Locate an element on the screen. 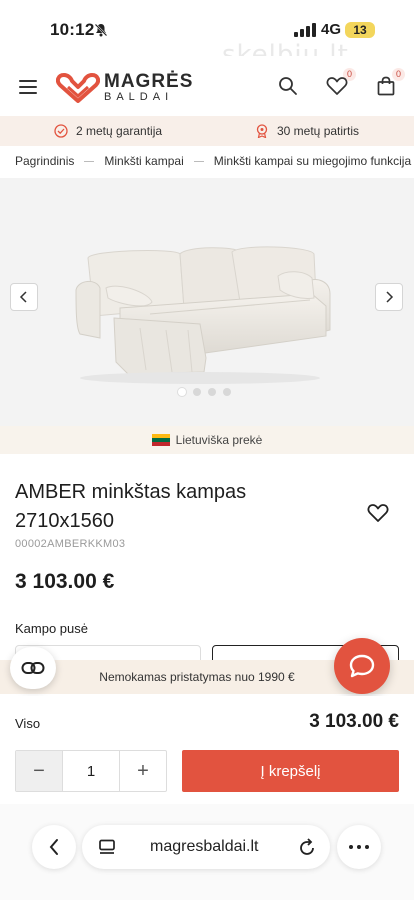 The image size is (414, 900). logo-subtitle: BALDAI is located at coordinates (139, 97).